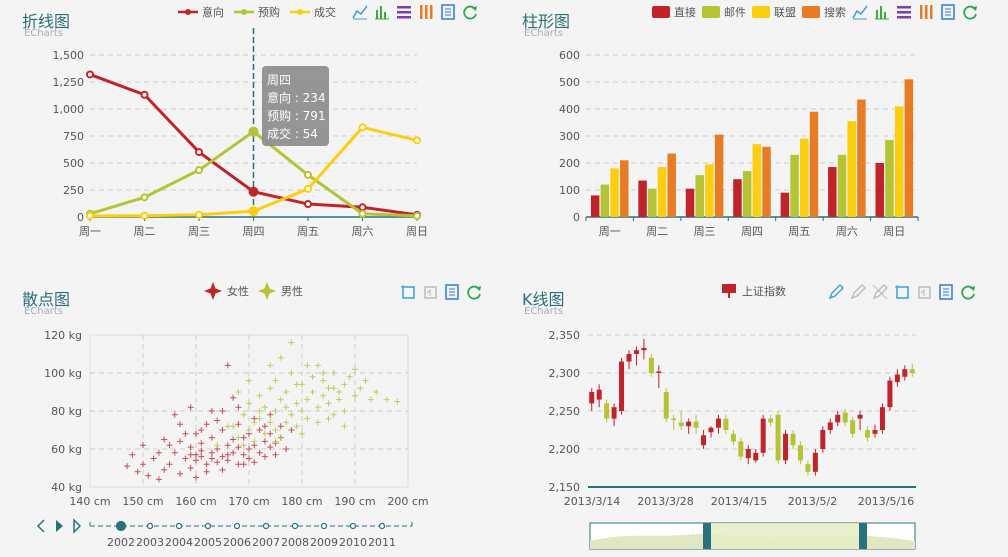 This screenshot has height=557, width=1008. I want to click on y-tick-label: 1,250, so click(69, 82).